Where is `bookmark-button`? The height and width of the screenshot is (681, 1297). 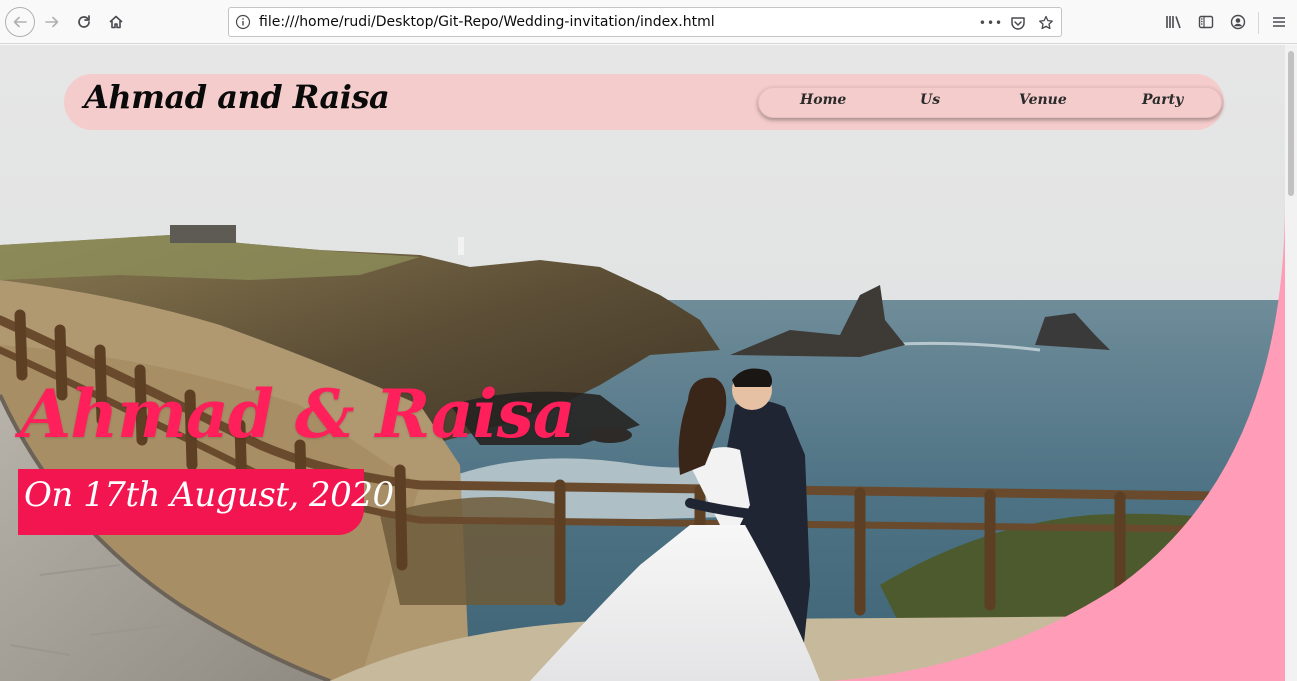
bookmark-button is located at coordinates (1046, 23).